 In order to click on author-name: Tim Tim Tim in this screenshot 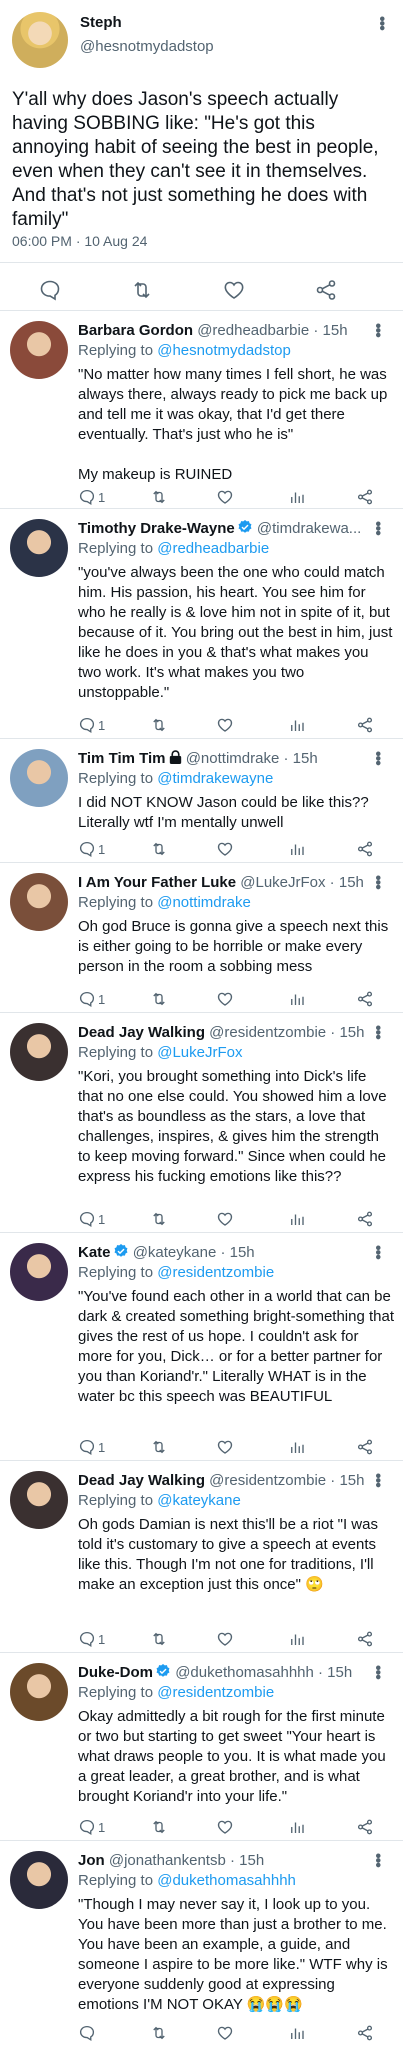, I will do `click(122, 758)`.